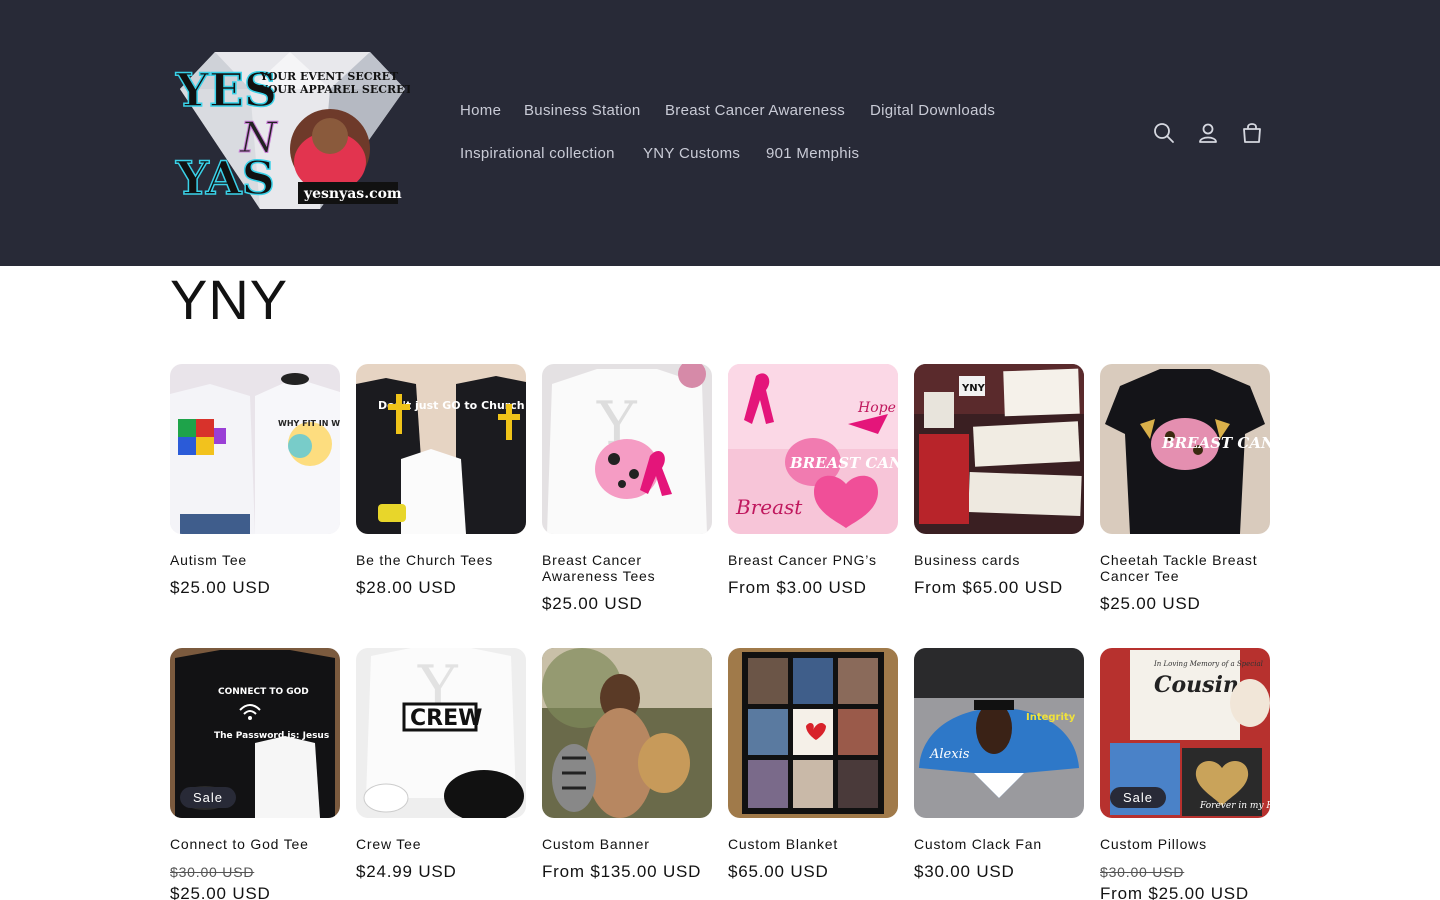  Describe the element at coordinates (988, 587) in the screenshot. I see `product-price: From $65.00 USD` at that location.